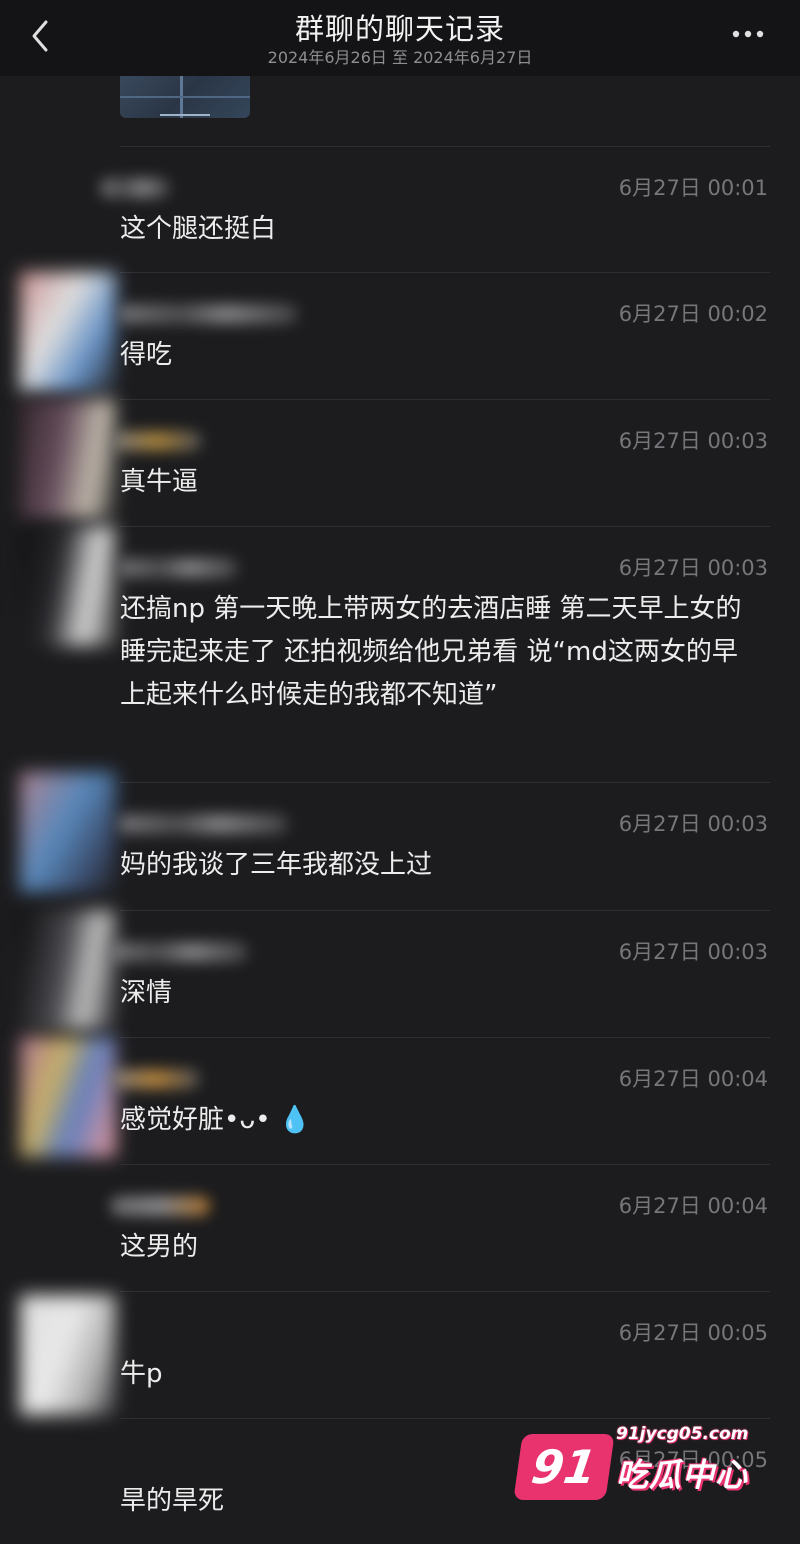 The image size is (800, 1544). I want to click on message-text: 得吃, so click(146, 355).